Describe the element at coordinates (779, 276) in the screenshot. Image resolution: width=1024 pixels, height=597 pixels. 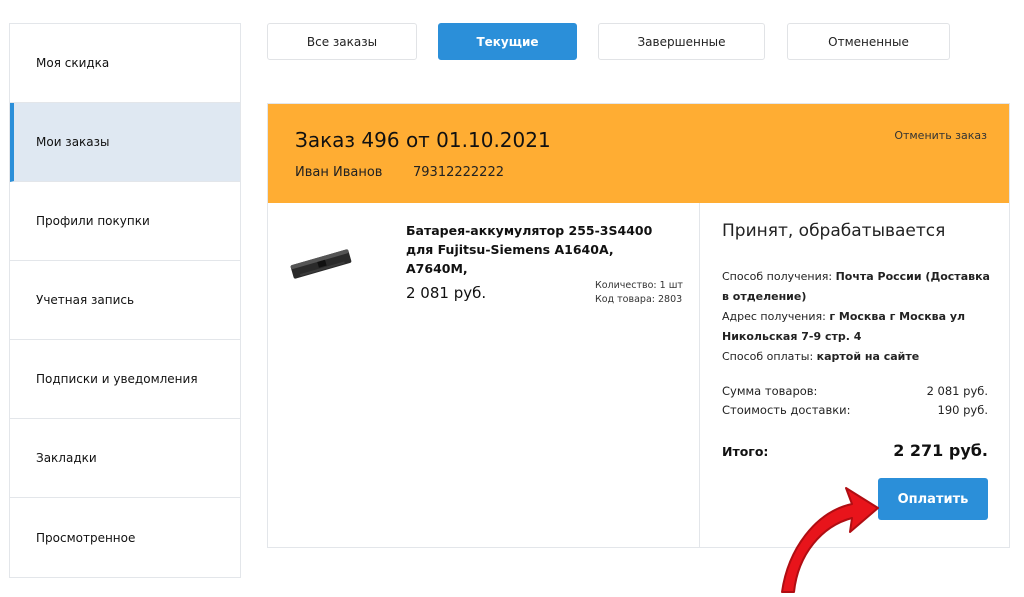
I see `delivery-method-label: Способ получения:` at that location.